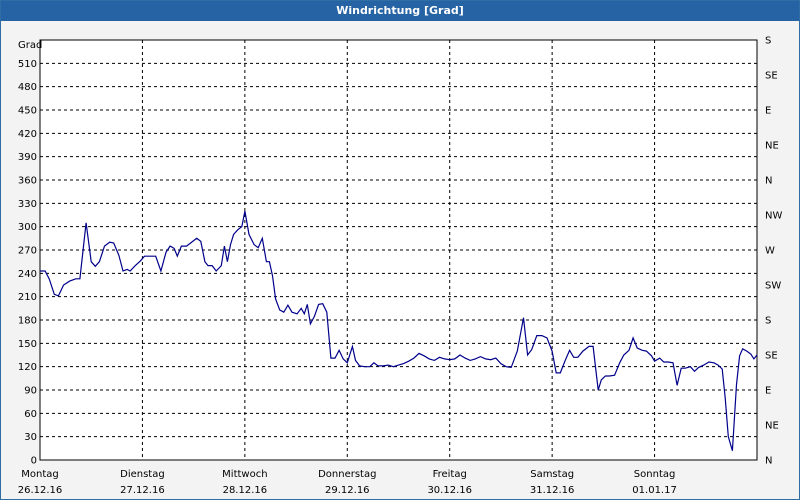  Describe the element at coordinates (27, 251) in the screenshot. I see `y-tick-label: 270` at that location.